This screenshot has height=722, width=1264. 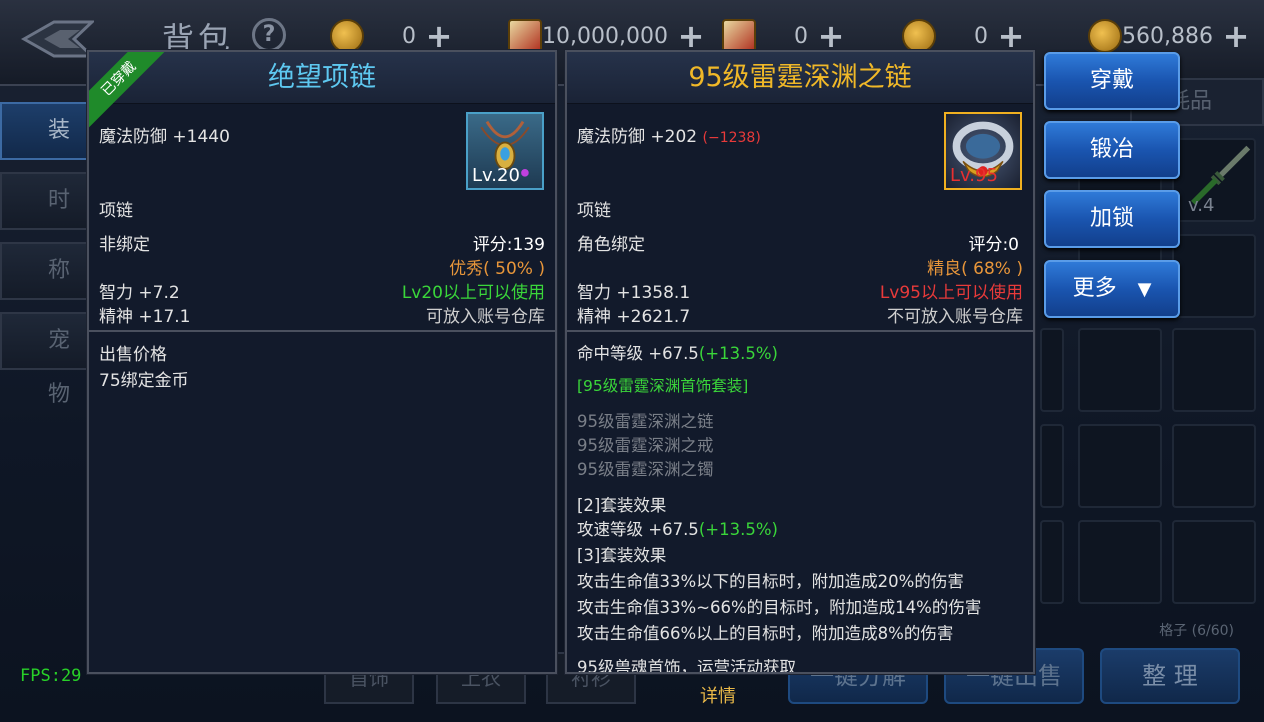 What do you see at coordinates (645, 469) in the screenshot?
I see `set-item-3: 95级雷霆深渊之镯` at bounding box center [645, 469].